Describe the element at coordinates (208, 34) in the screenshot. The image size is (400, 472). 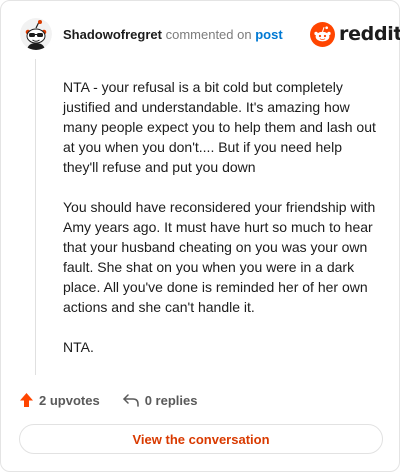
I see `commented-on-text: commented on` at that location.